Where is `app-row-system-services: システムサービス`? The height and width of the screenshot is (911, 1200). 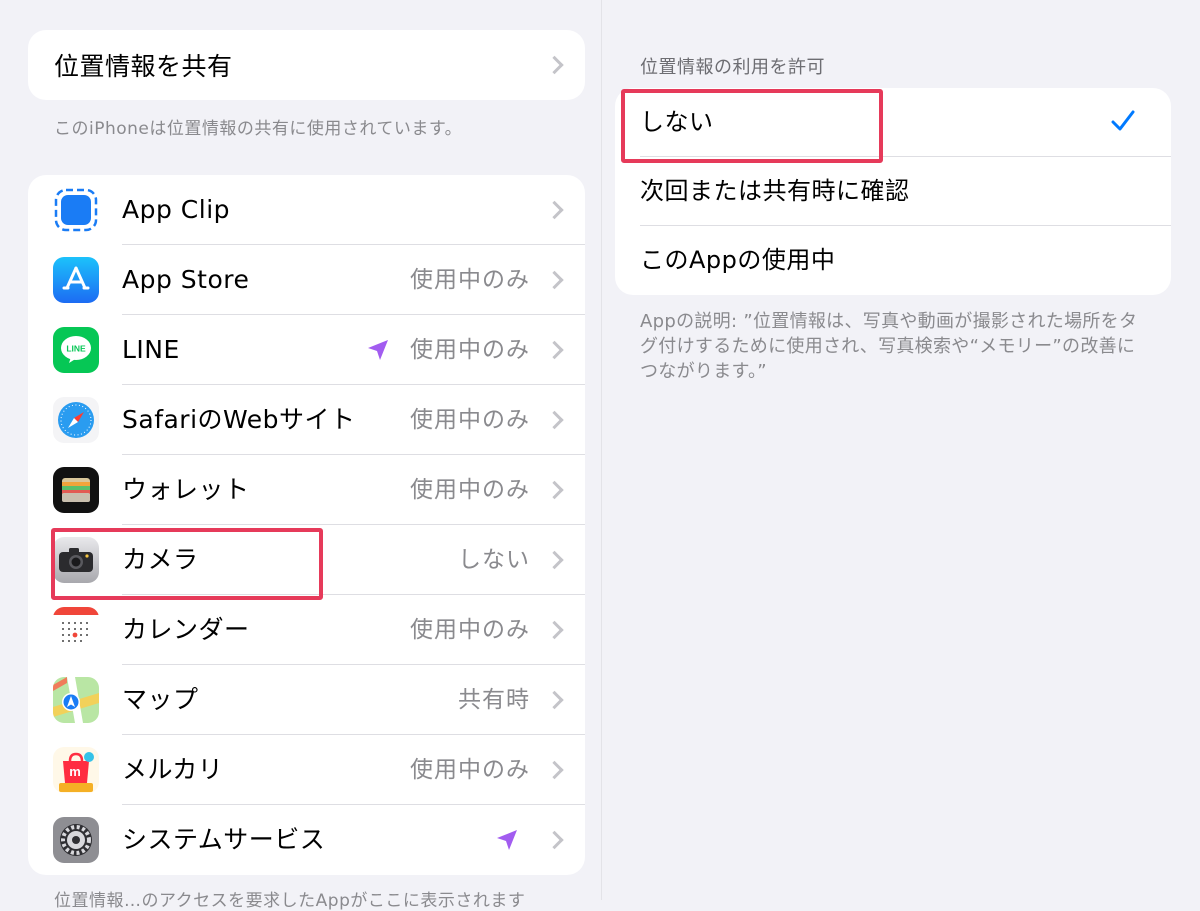
app-row-system-services: システムサービス is located at coordinates (306, 840).